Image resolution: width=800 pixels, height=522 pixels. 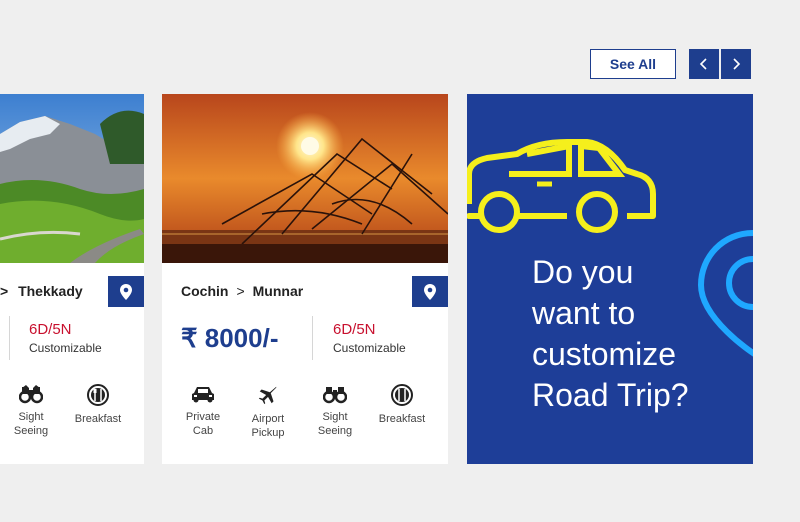 I want to click on route-label: > Thekkady, so click(x=41, y=291).